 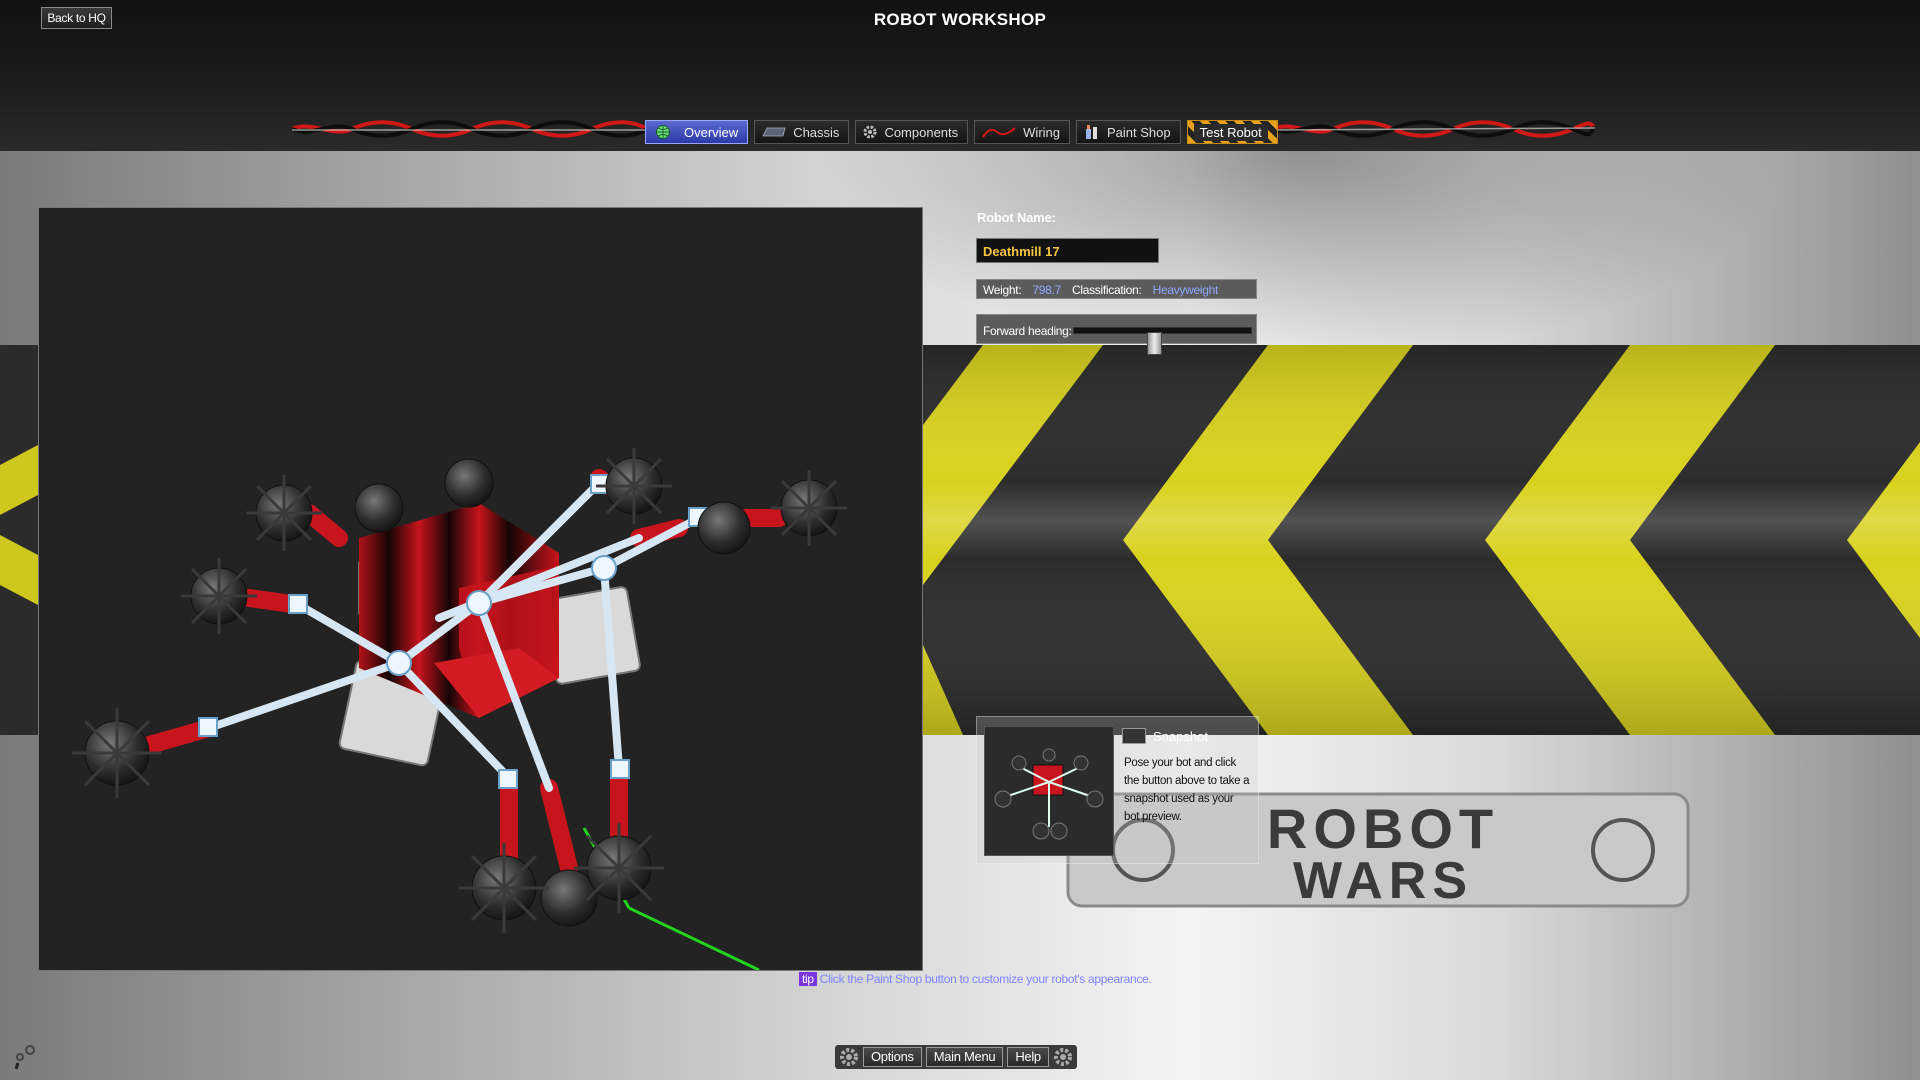 I want to click on settings-wrench-icon, so click(x=25, y=1057).